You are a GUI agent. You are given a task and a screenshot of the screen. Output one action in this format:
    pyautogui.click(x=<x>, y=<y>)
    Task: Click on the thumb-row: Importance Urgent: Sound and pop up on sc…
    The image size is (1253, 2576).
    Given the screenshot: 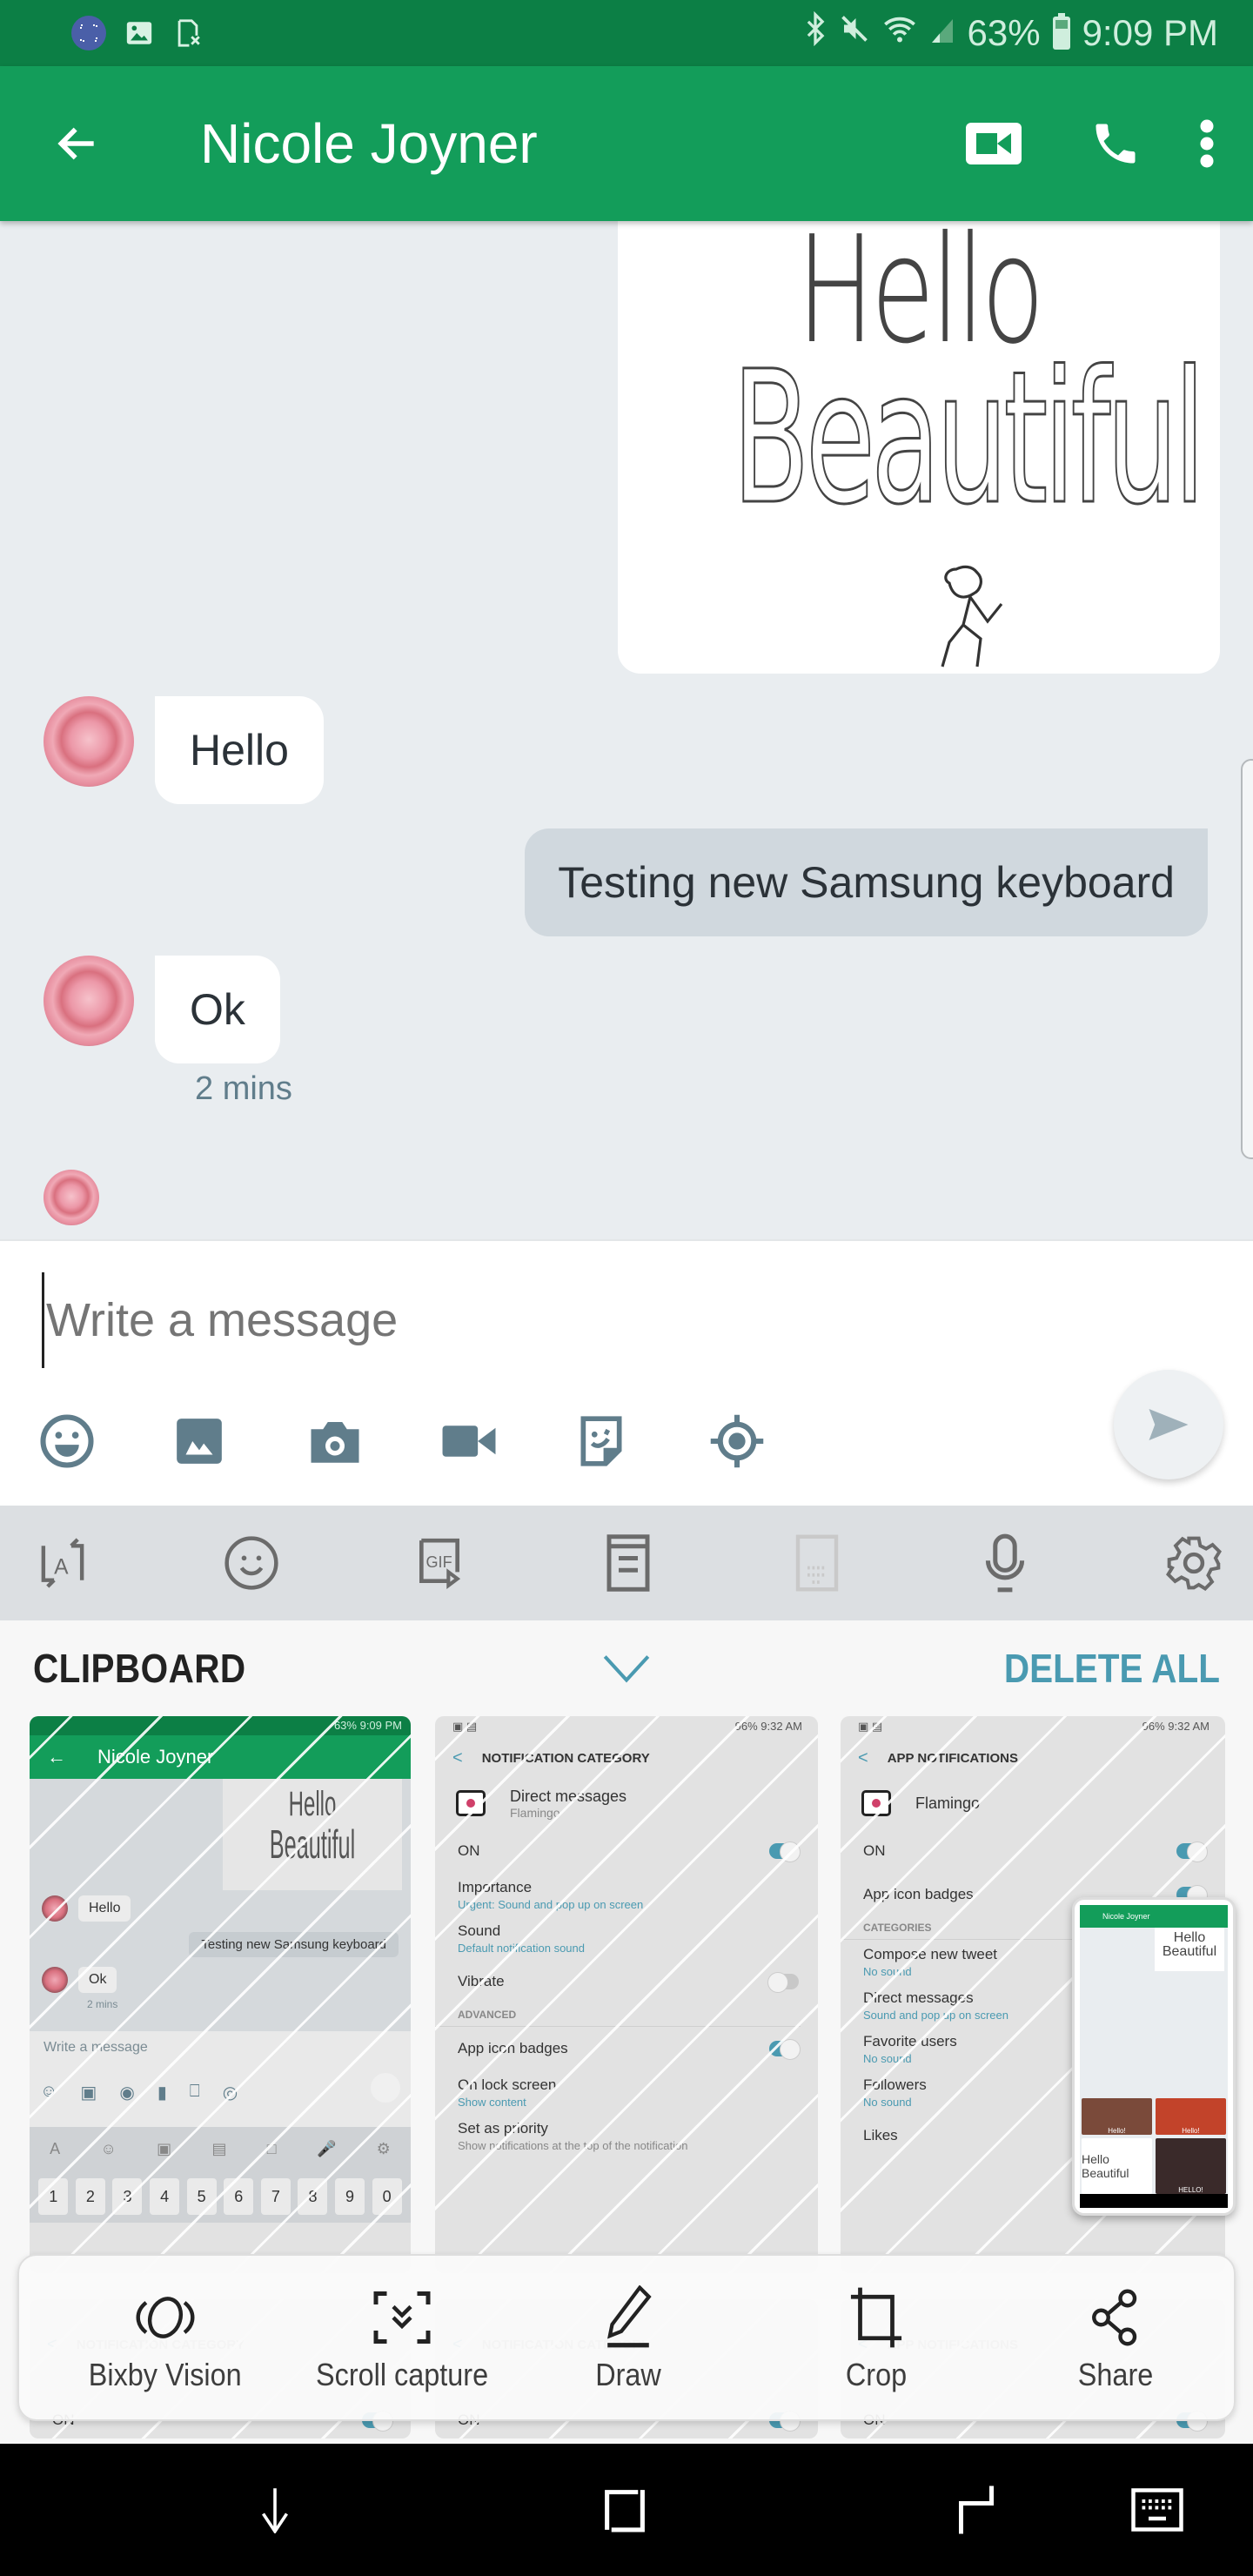 What is the action you would take?
    pyautogui.click(x=626, y=1894)
    